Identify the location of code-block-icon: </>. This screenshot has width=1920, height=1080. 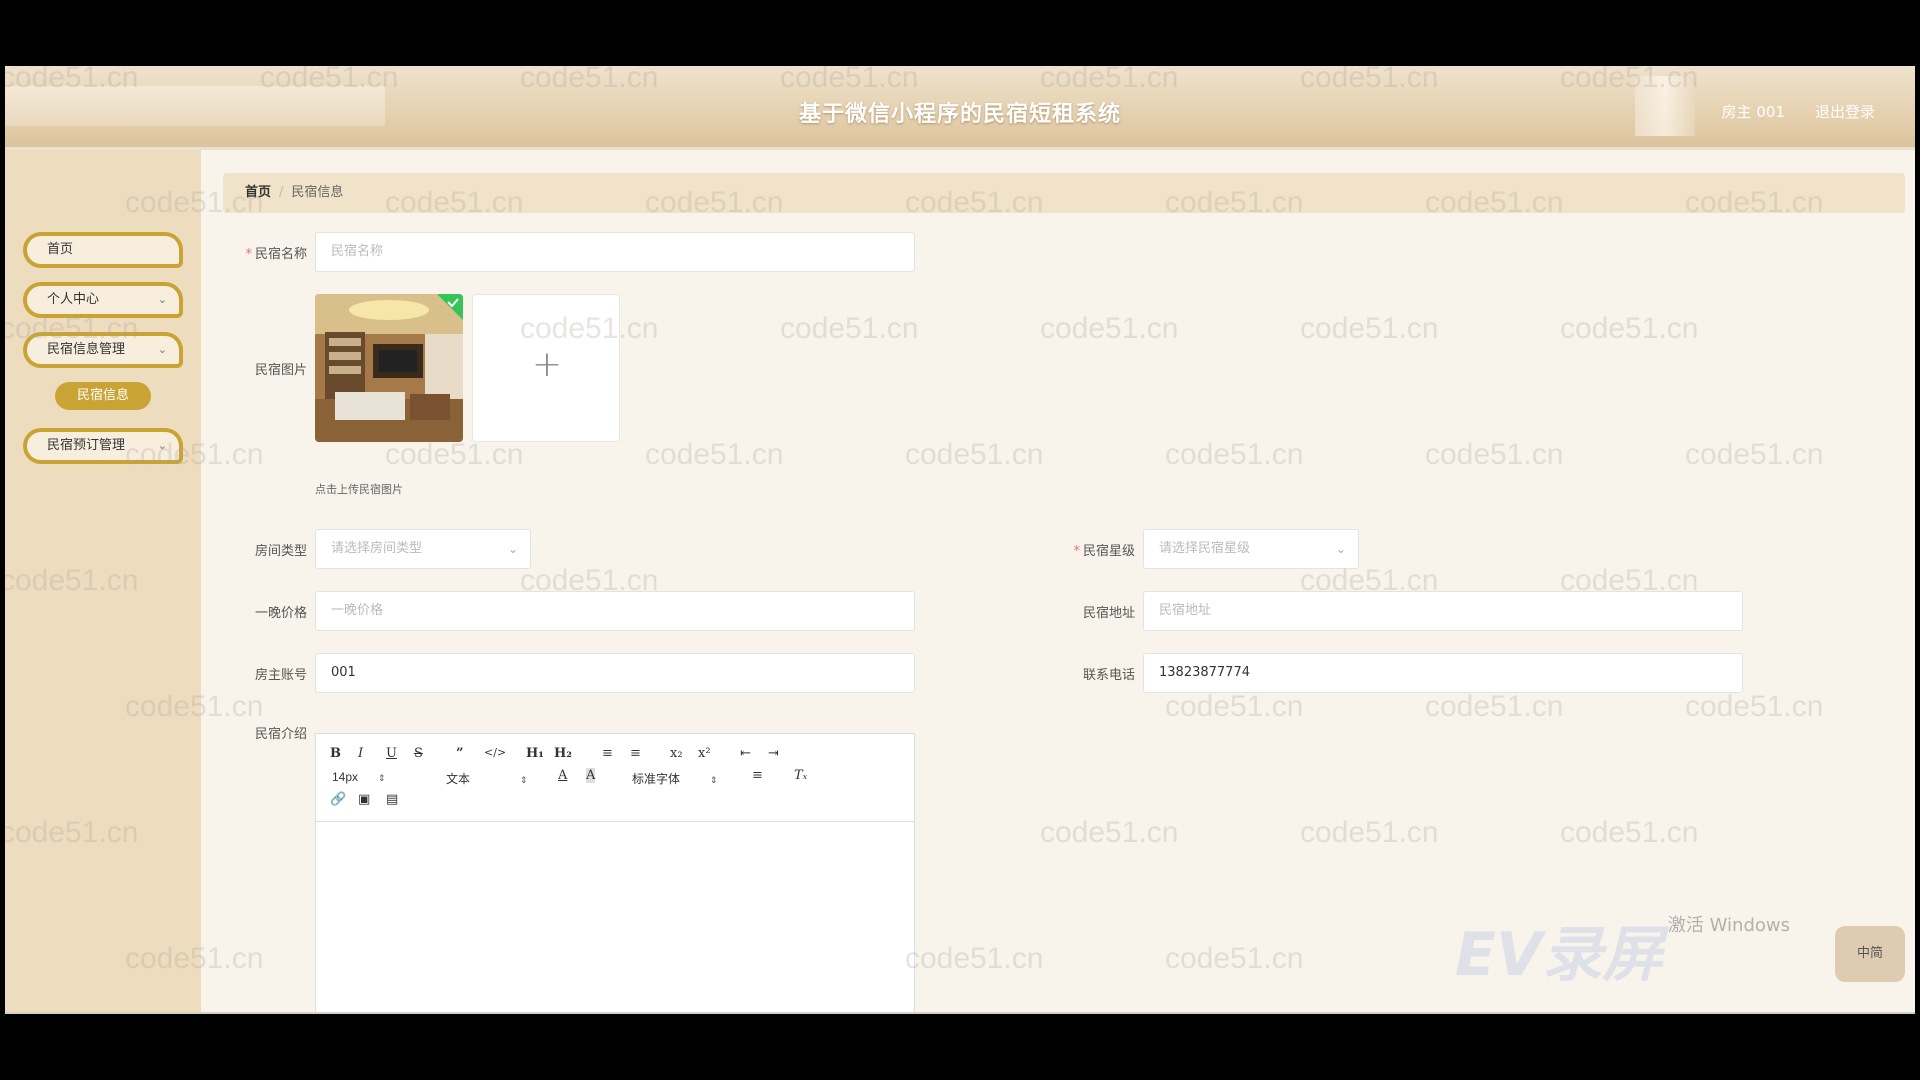
(495, 752).